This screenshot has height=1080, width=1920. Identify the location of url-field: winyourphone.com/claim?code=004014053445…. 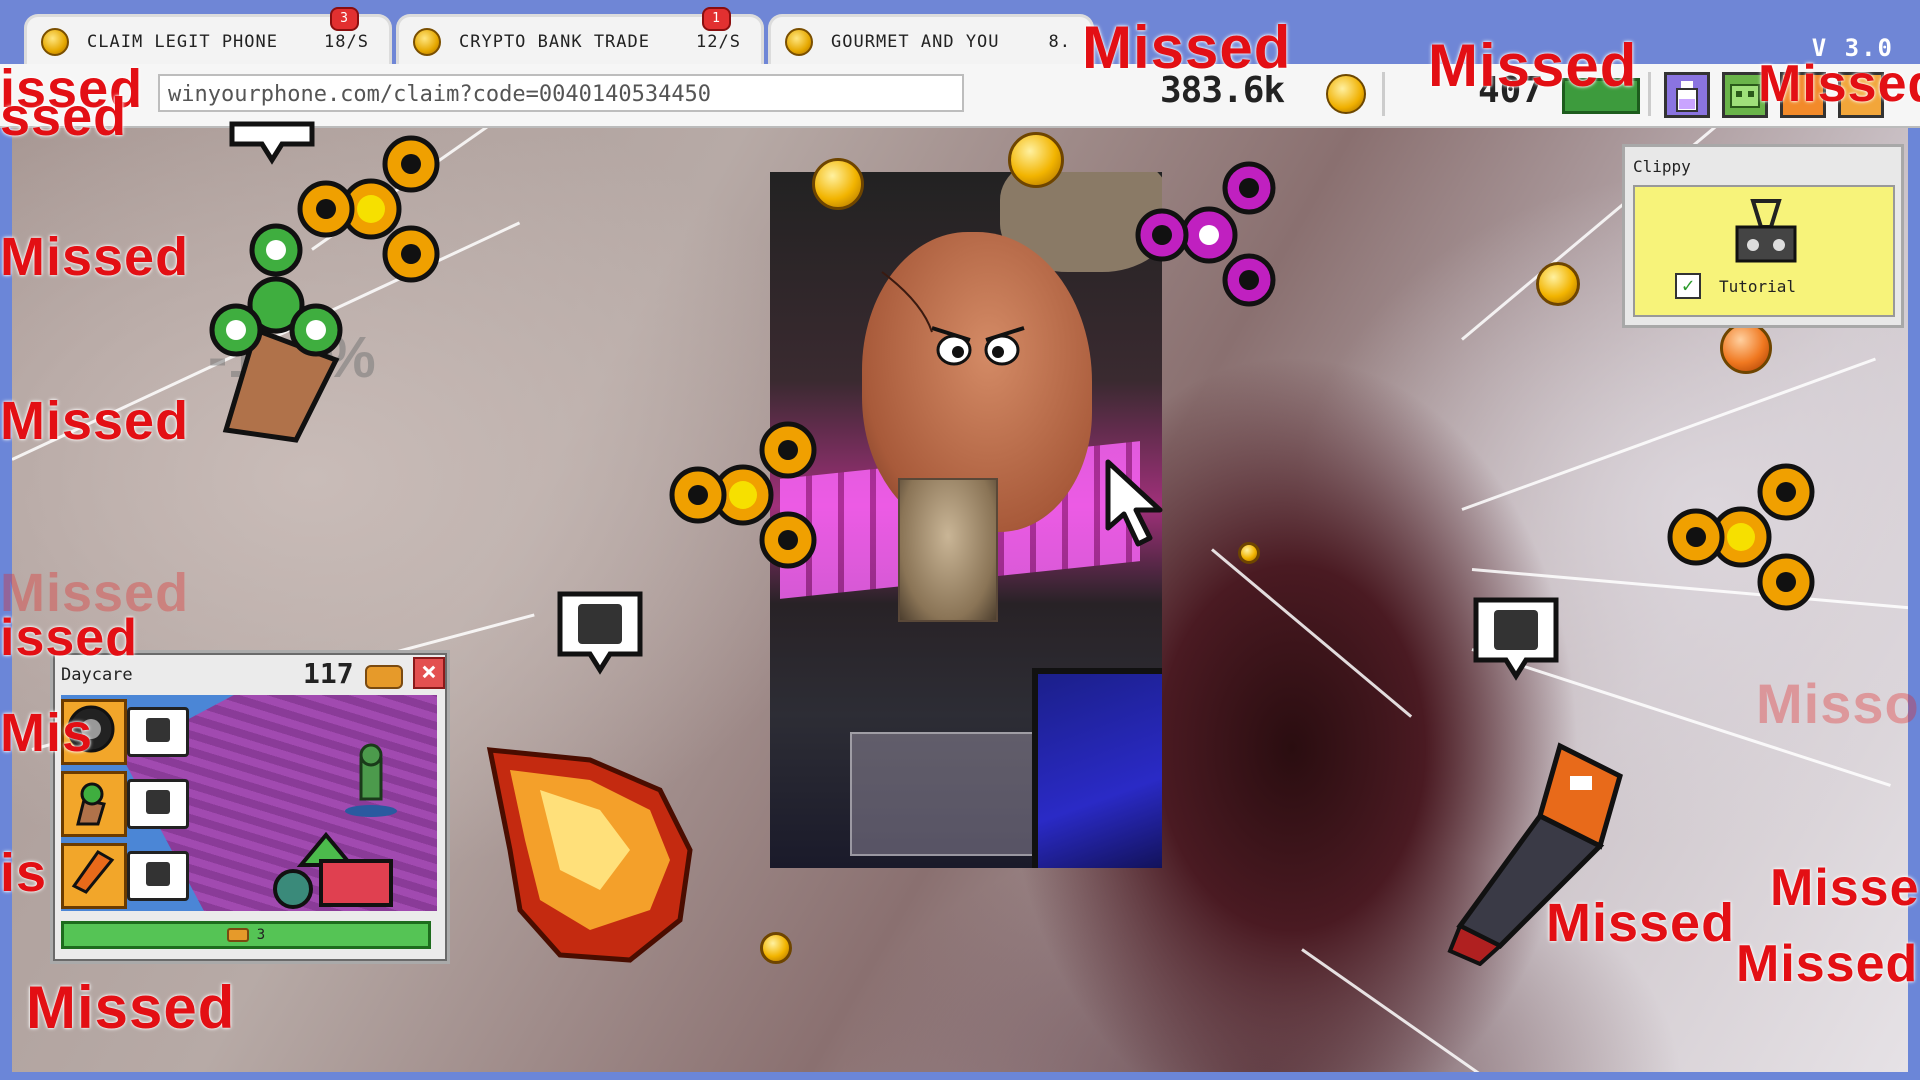
(561, 93).